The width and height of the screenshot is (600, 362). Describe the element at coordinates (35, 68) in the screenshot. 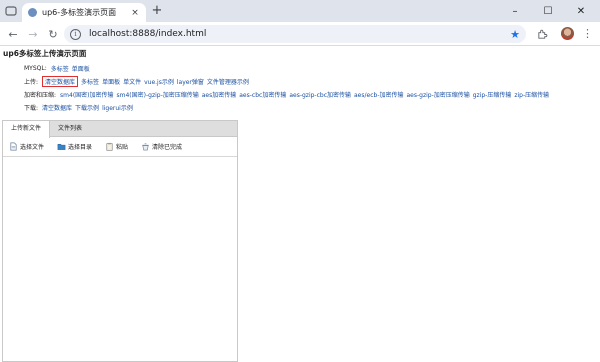

I see `mysql-label: MYSQL:` at that location.